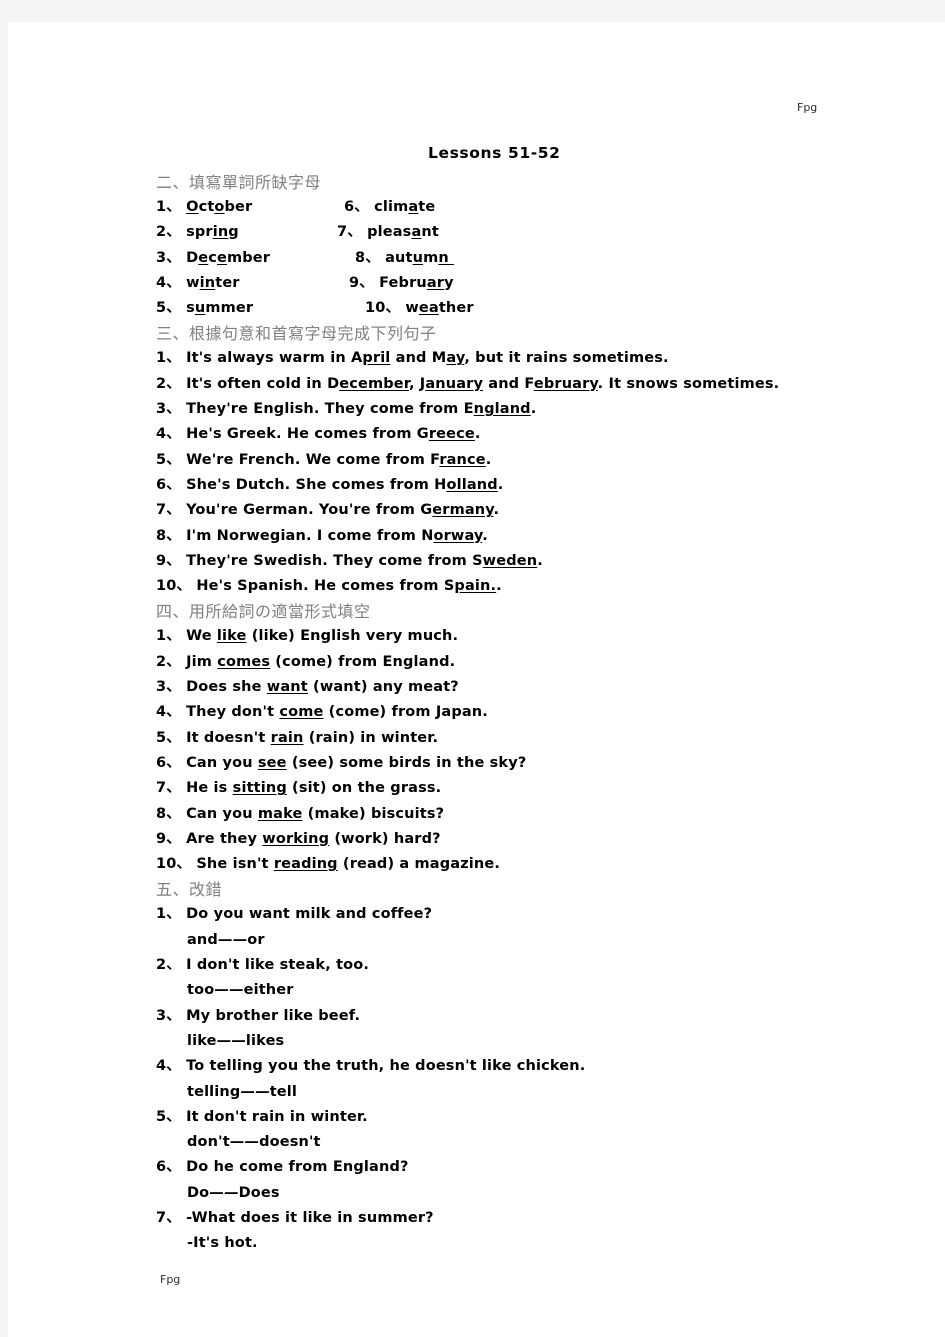  What do you see at coordinates (296, 334) in the screenshot?
I see `section-heading-3: 三、根據句意和首寫字母完成下列句子` at bounding box center [296, 334].